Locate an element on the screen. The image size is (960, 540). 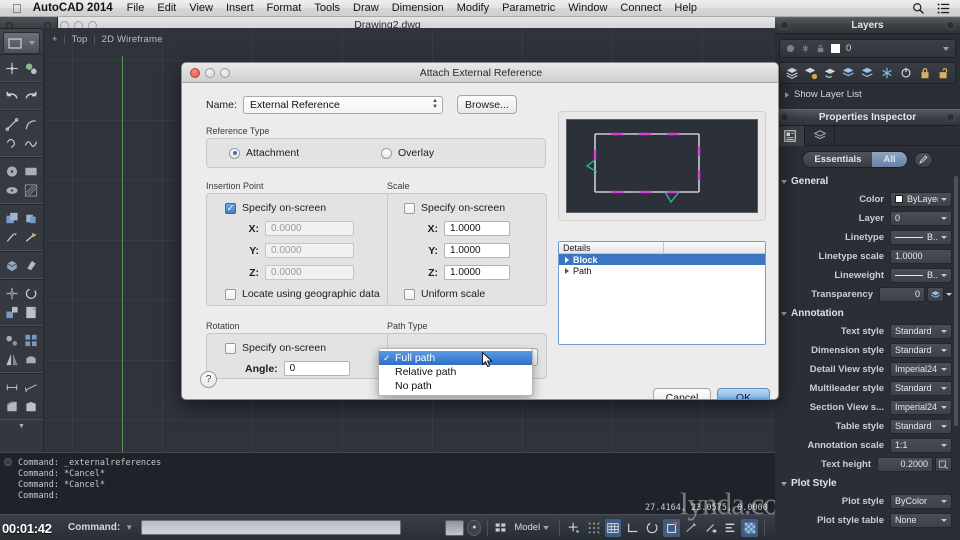
erase-icon is located at coordinates (31, 265).